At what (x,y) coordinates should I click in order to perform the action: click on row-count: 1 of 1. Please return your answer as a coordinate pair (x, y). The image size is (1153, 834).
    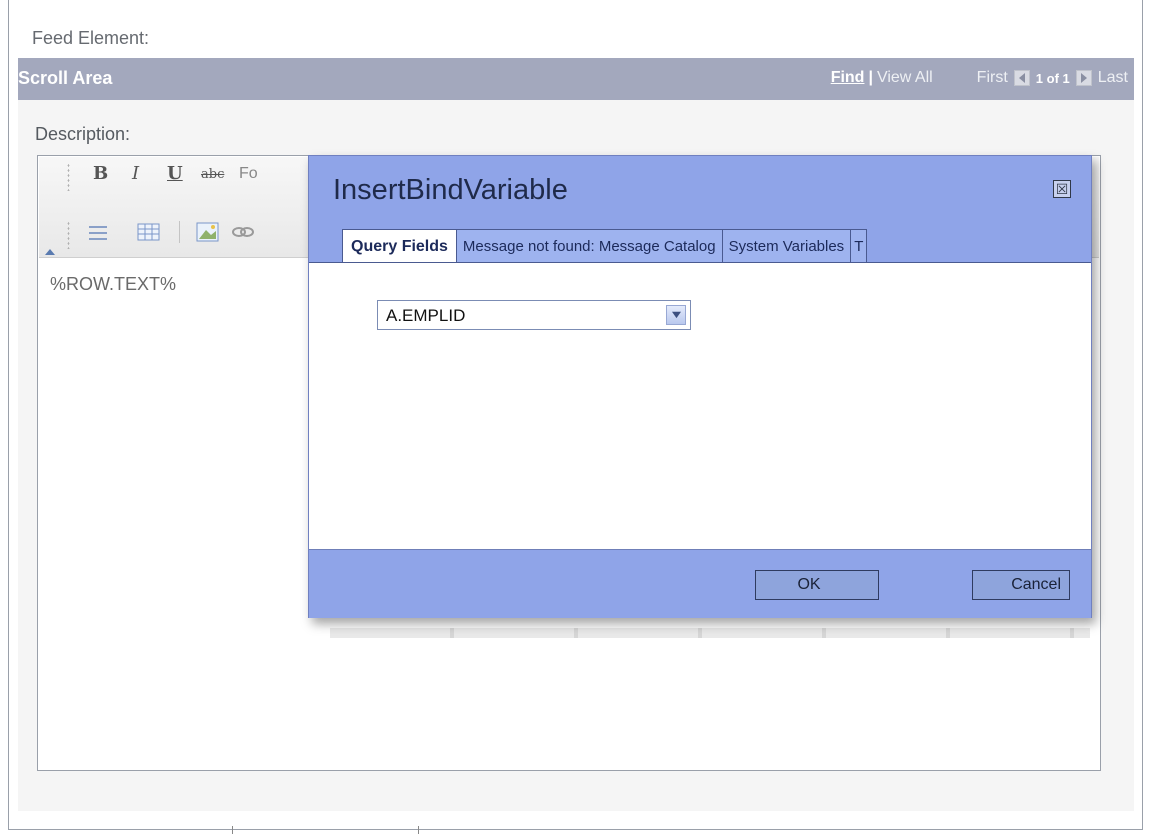
    Looking at the image, I should click on (1052, 78).